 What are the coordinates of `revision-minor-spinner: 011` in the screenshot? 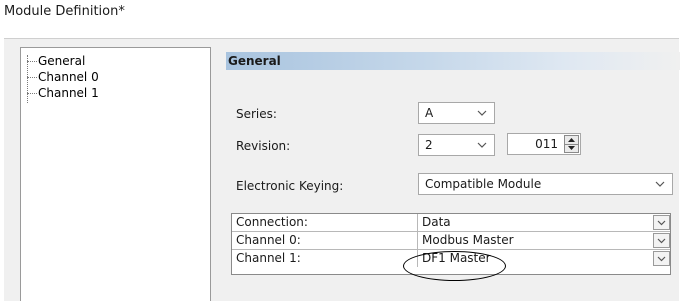 It's located at (544, 144).